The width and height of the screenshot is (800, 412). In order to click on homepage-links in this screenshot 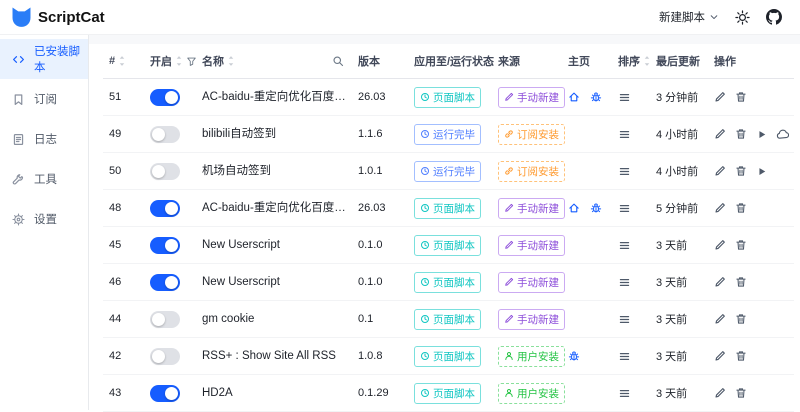, I will do `click(593, 97)`.